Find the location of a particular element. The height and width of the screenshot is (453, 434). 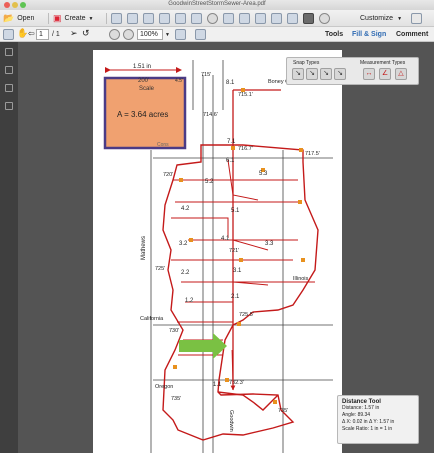

main-toolbar: 📂 Open ▣ Create ▼ Customize ▼ is located at coordinates (217, 18).